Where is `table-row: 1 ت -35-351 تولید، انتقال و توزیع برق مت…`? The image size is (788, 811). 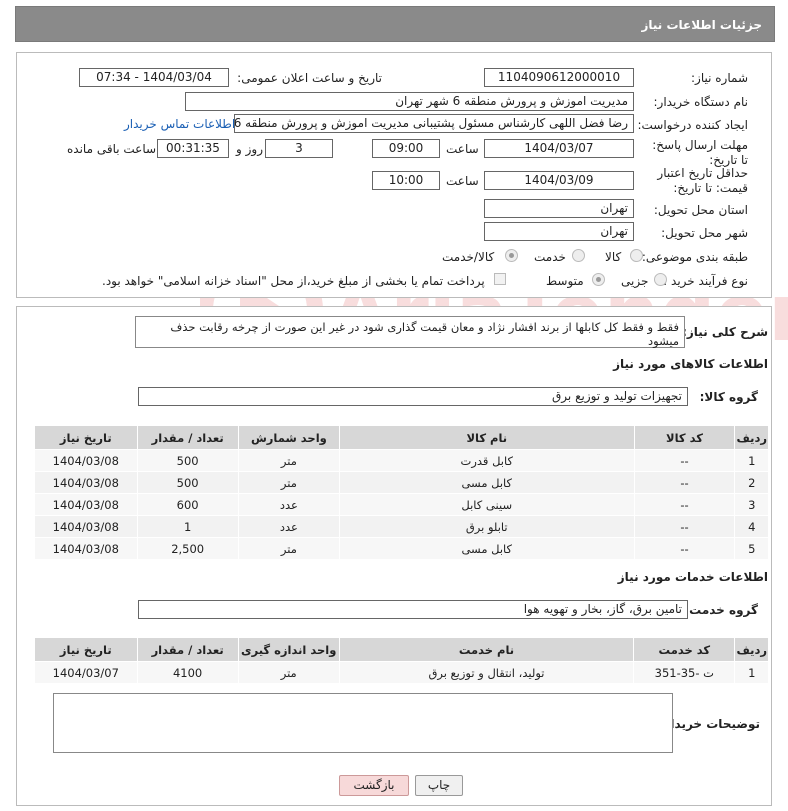
table-row: 1 ت -35-351 تولید، انتقال و توزیع برق مت… is located at coordinates (401, 672).